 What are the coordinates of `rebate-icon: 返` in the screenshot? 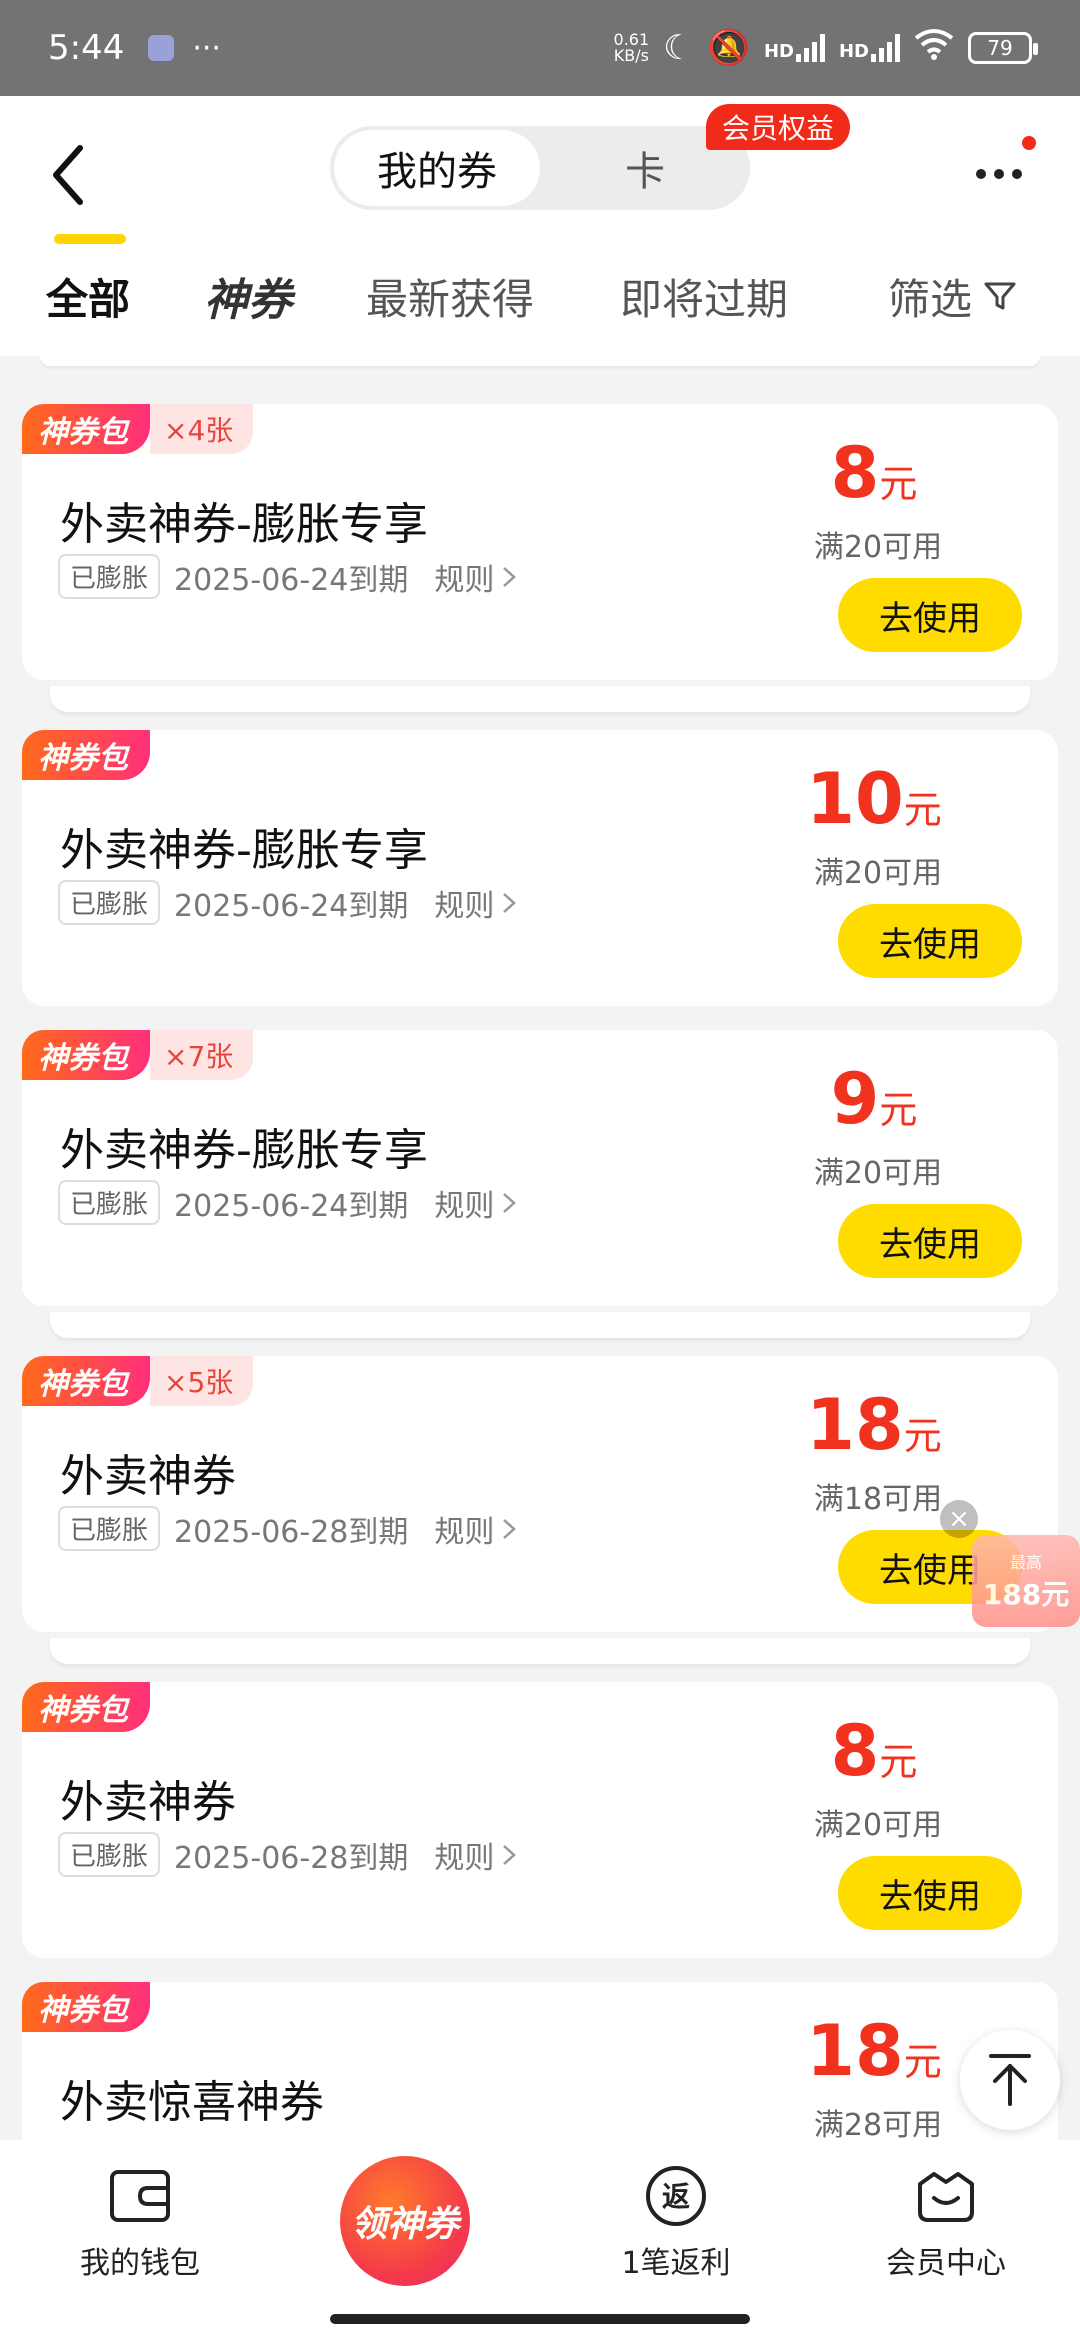 It's located at (676, 2196).